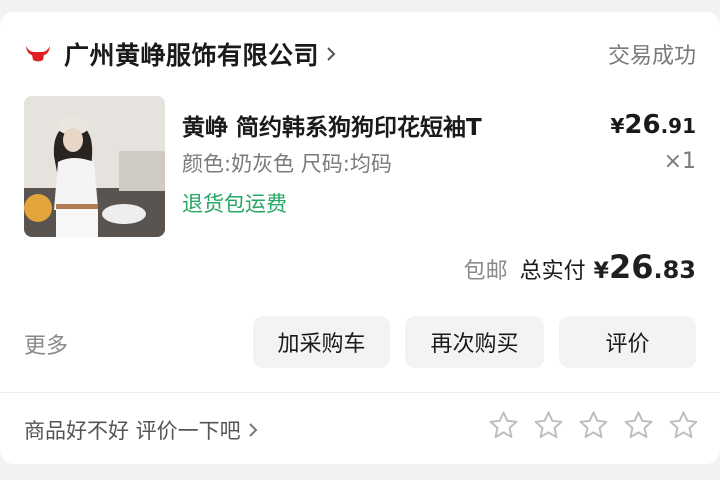 The height and width of the screenshot is (480, 720). I want to click on product-image, so click(94, 166).